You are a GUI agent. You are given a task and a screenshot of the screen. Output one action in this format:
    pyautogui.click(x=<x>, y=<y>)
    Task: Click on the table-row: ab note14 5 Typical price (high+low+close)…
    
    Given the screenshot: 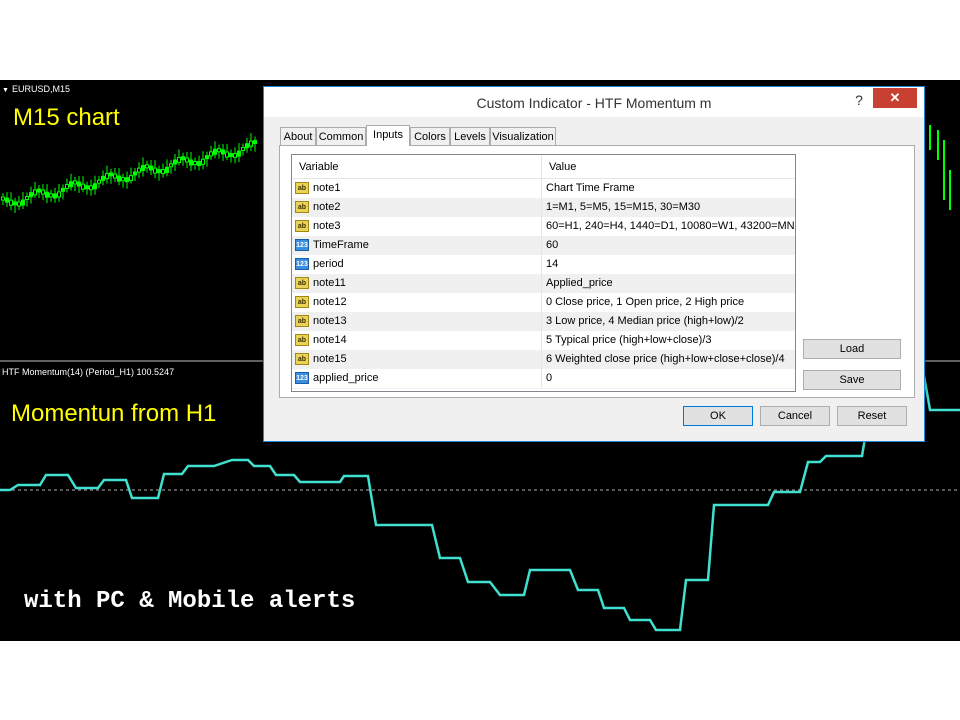 What is the action you would take?
    pyautogui.click(x=543, y=341)
    